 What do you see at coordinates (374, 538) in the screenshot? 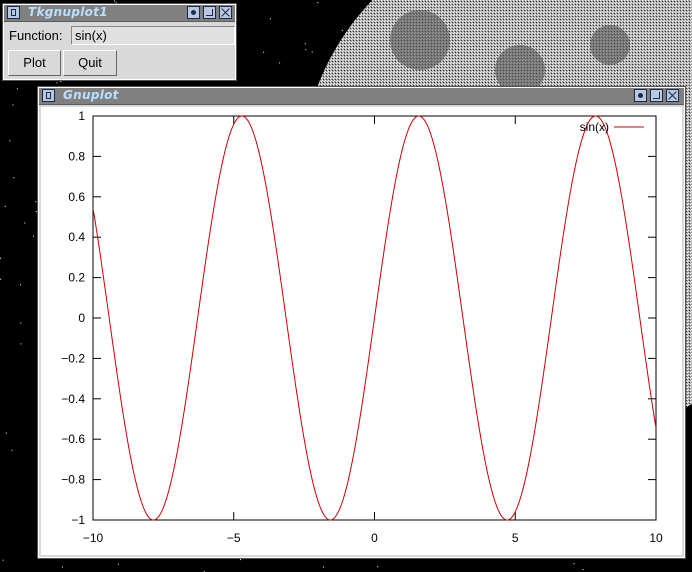
I see `x-tick-label: 0` at bounding box center [374, 538].